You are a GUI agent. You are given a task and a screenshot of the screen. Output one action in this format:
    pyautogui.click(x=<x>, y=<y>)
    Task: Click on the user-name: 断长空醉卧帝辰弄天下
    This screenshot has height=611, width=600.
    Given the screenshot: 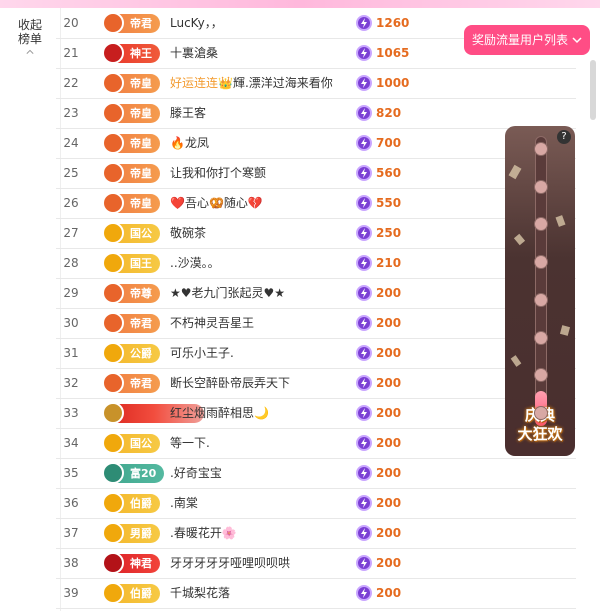 What is the action you would take?
    pyautogui.click(x=230, y=383)
    